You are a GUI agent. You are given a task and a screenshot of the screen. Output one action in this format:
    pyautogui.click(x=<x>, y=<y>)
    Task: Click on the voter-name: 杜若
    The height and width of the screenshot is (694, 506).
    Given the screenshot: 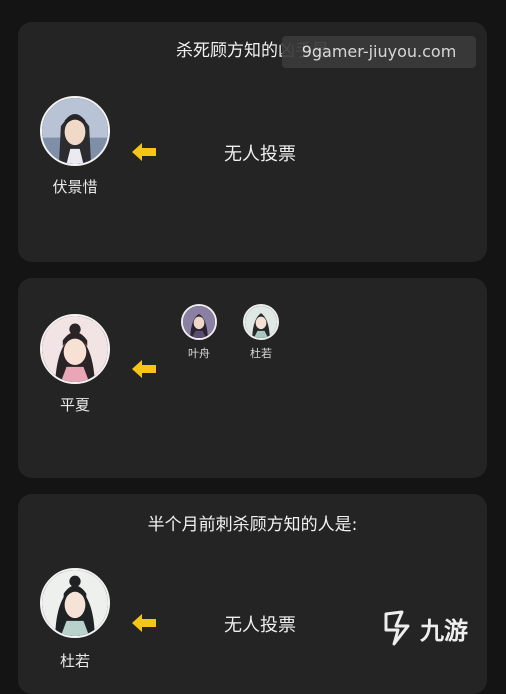 What is the action you would take?
    pyautogui.click(x=261, y=353)
    